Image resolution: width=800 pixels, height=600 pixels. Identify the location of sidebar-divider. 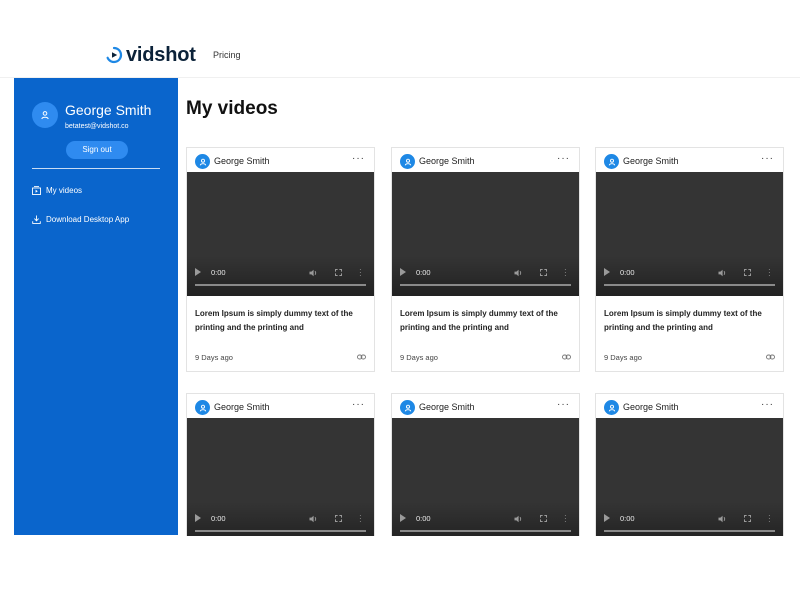
(96, 168).